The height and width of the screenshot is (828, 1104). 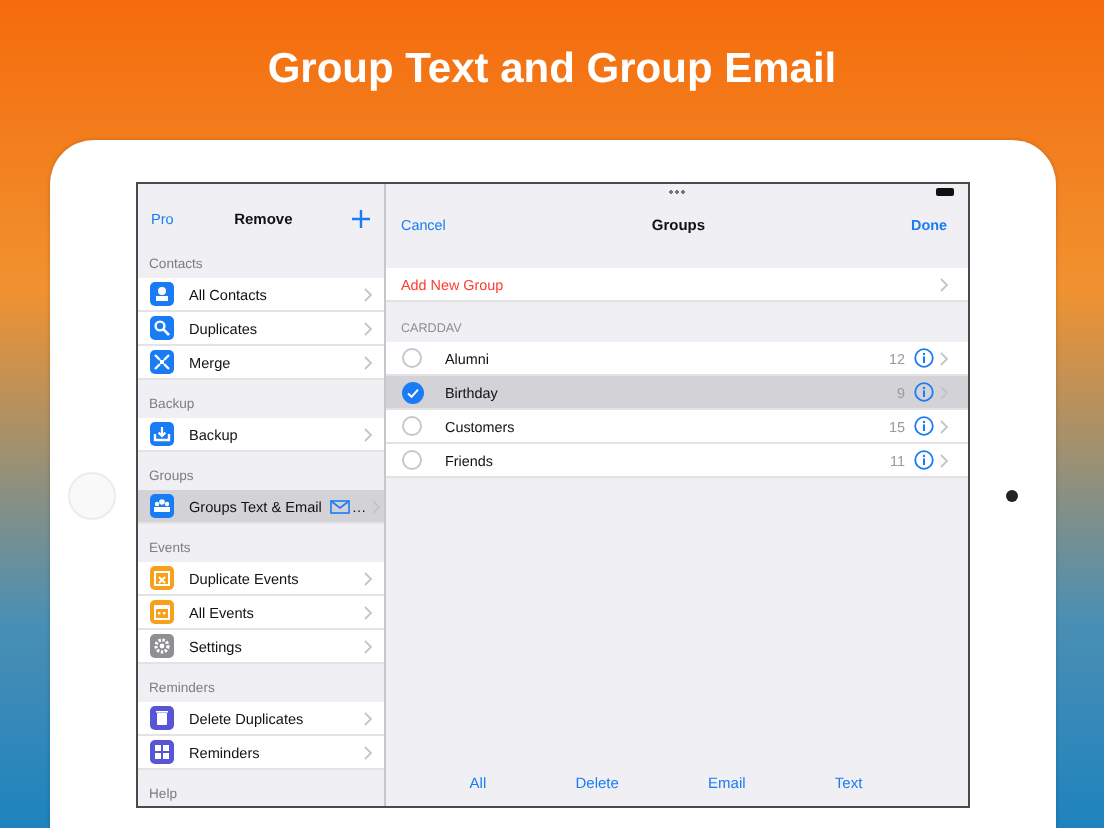 I want to click on camera-icon, so click(x=1012, y=495).